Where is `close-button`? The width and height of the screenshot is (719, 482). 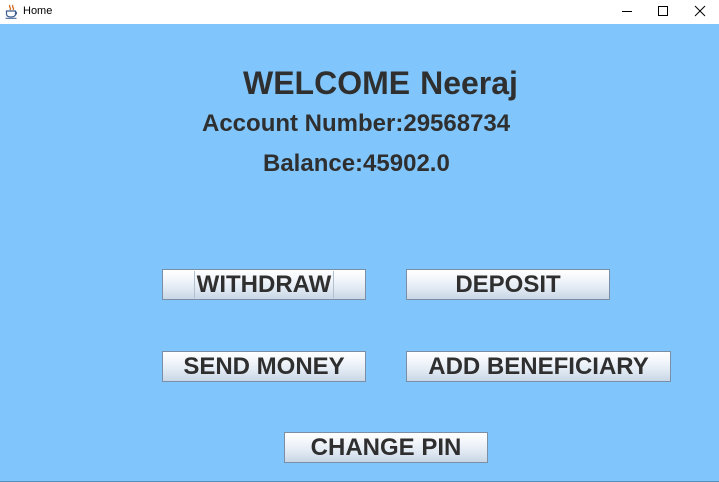 close-button is located at coordinates (700, 12).